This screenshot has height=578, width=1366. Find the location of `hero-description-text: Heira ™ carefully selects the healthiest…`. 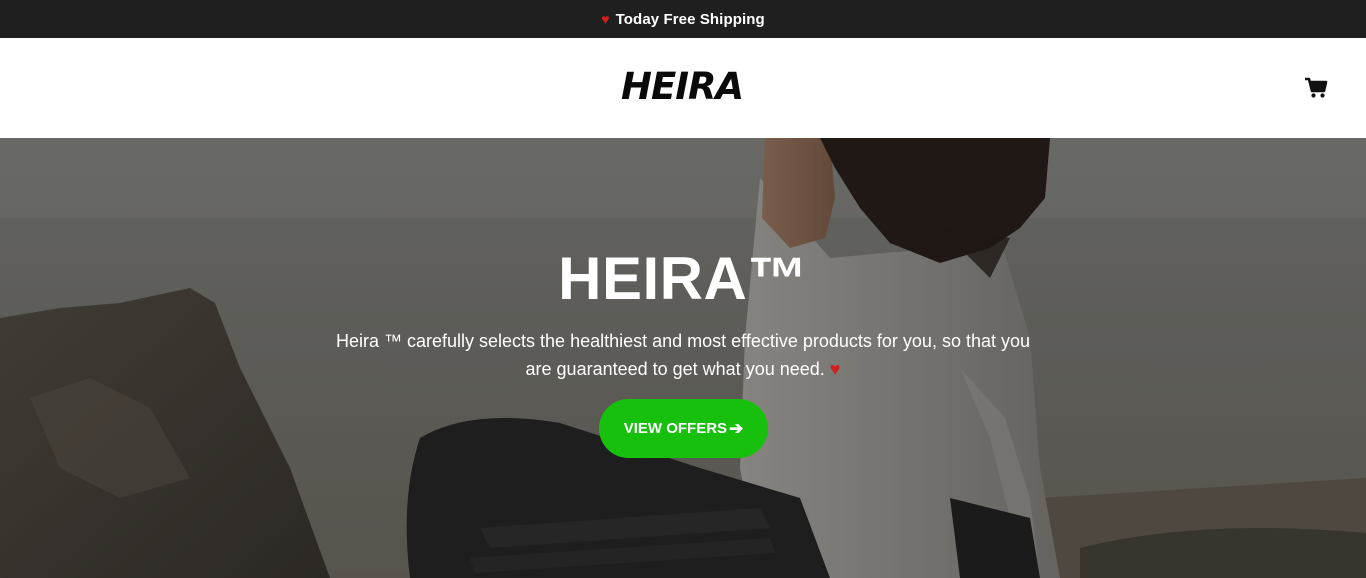

hero-description-text: Heira ™ carefully selects the healthiest… is located at coordinates (683, 355).